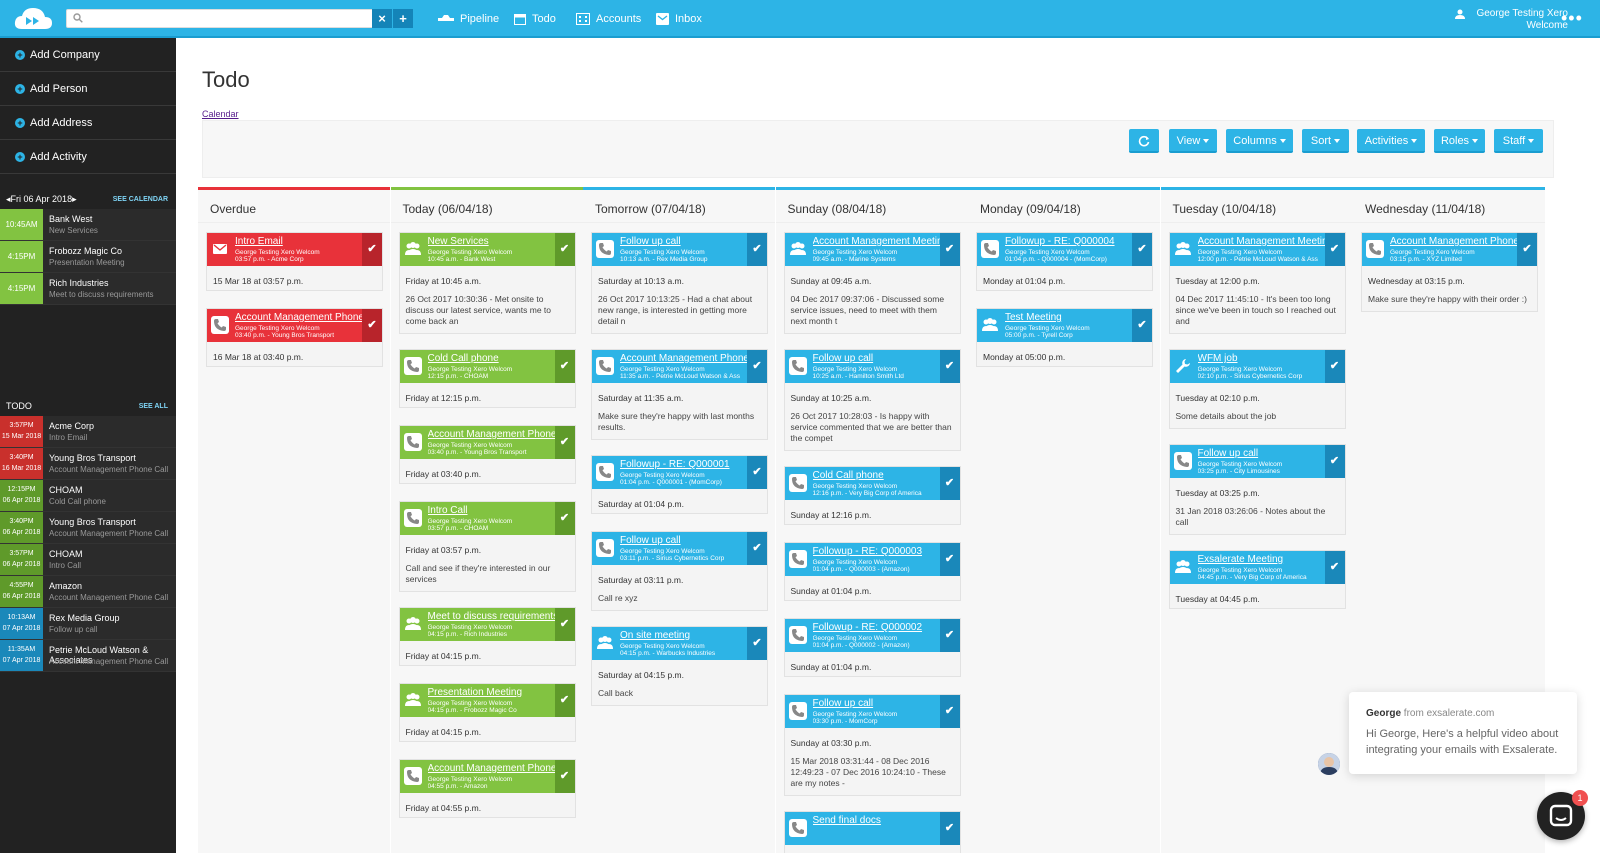 The image size is (1600, 853). I want to click on add-person-button: + Add Person, so click(88, 89).